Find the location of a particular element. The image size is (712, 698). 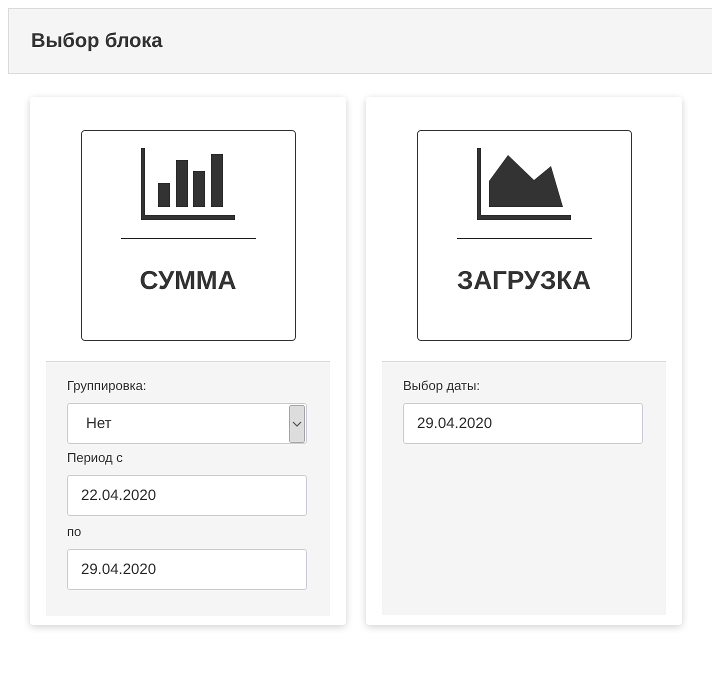

date-field: 22.04.2020 is located at coordinates (187, 495).